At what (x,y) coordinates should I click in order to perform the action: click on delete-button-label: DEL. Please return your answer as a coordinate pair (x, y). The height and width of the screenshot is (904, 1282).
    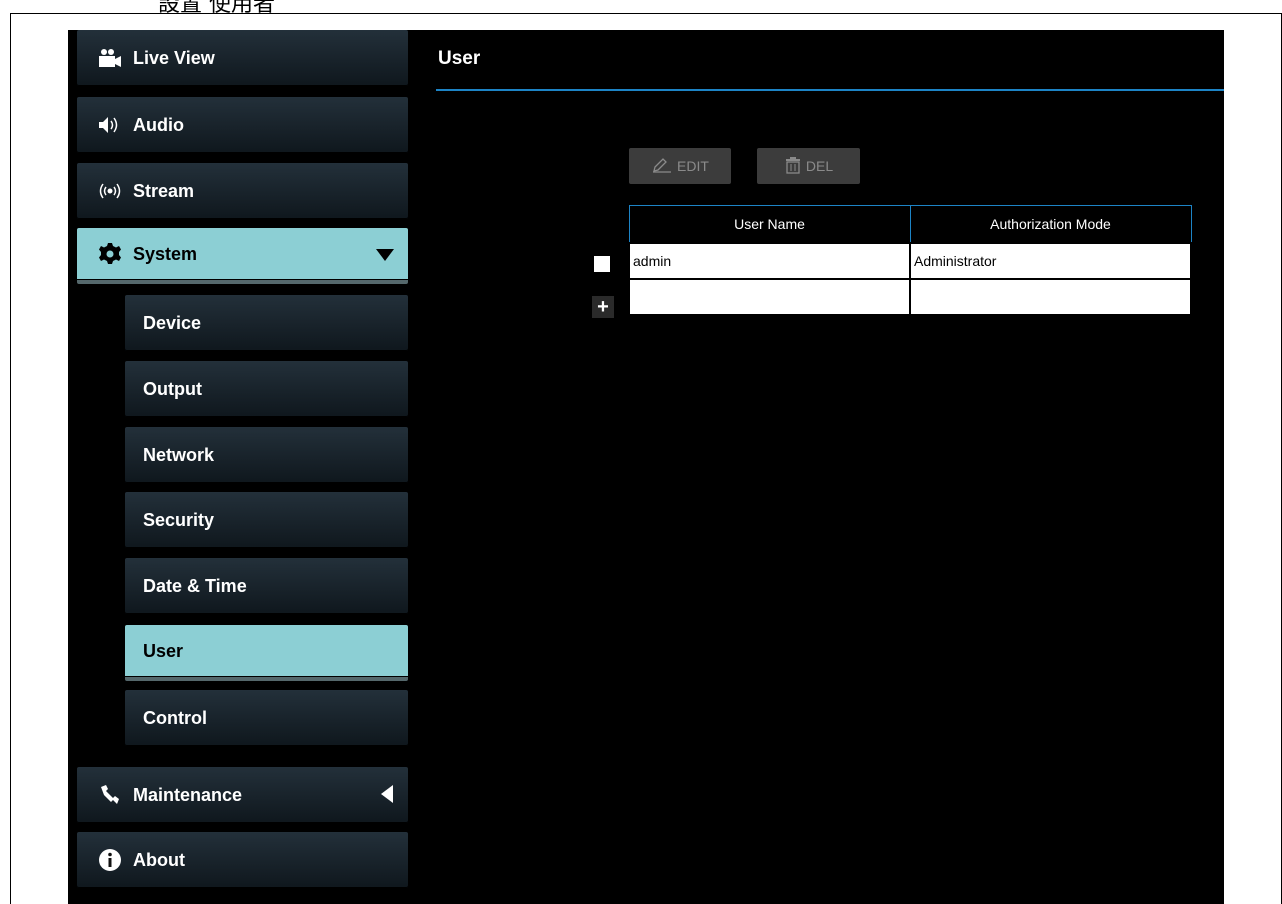
    Looking at the image, I should click on (819, 166).